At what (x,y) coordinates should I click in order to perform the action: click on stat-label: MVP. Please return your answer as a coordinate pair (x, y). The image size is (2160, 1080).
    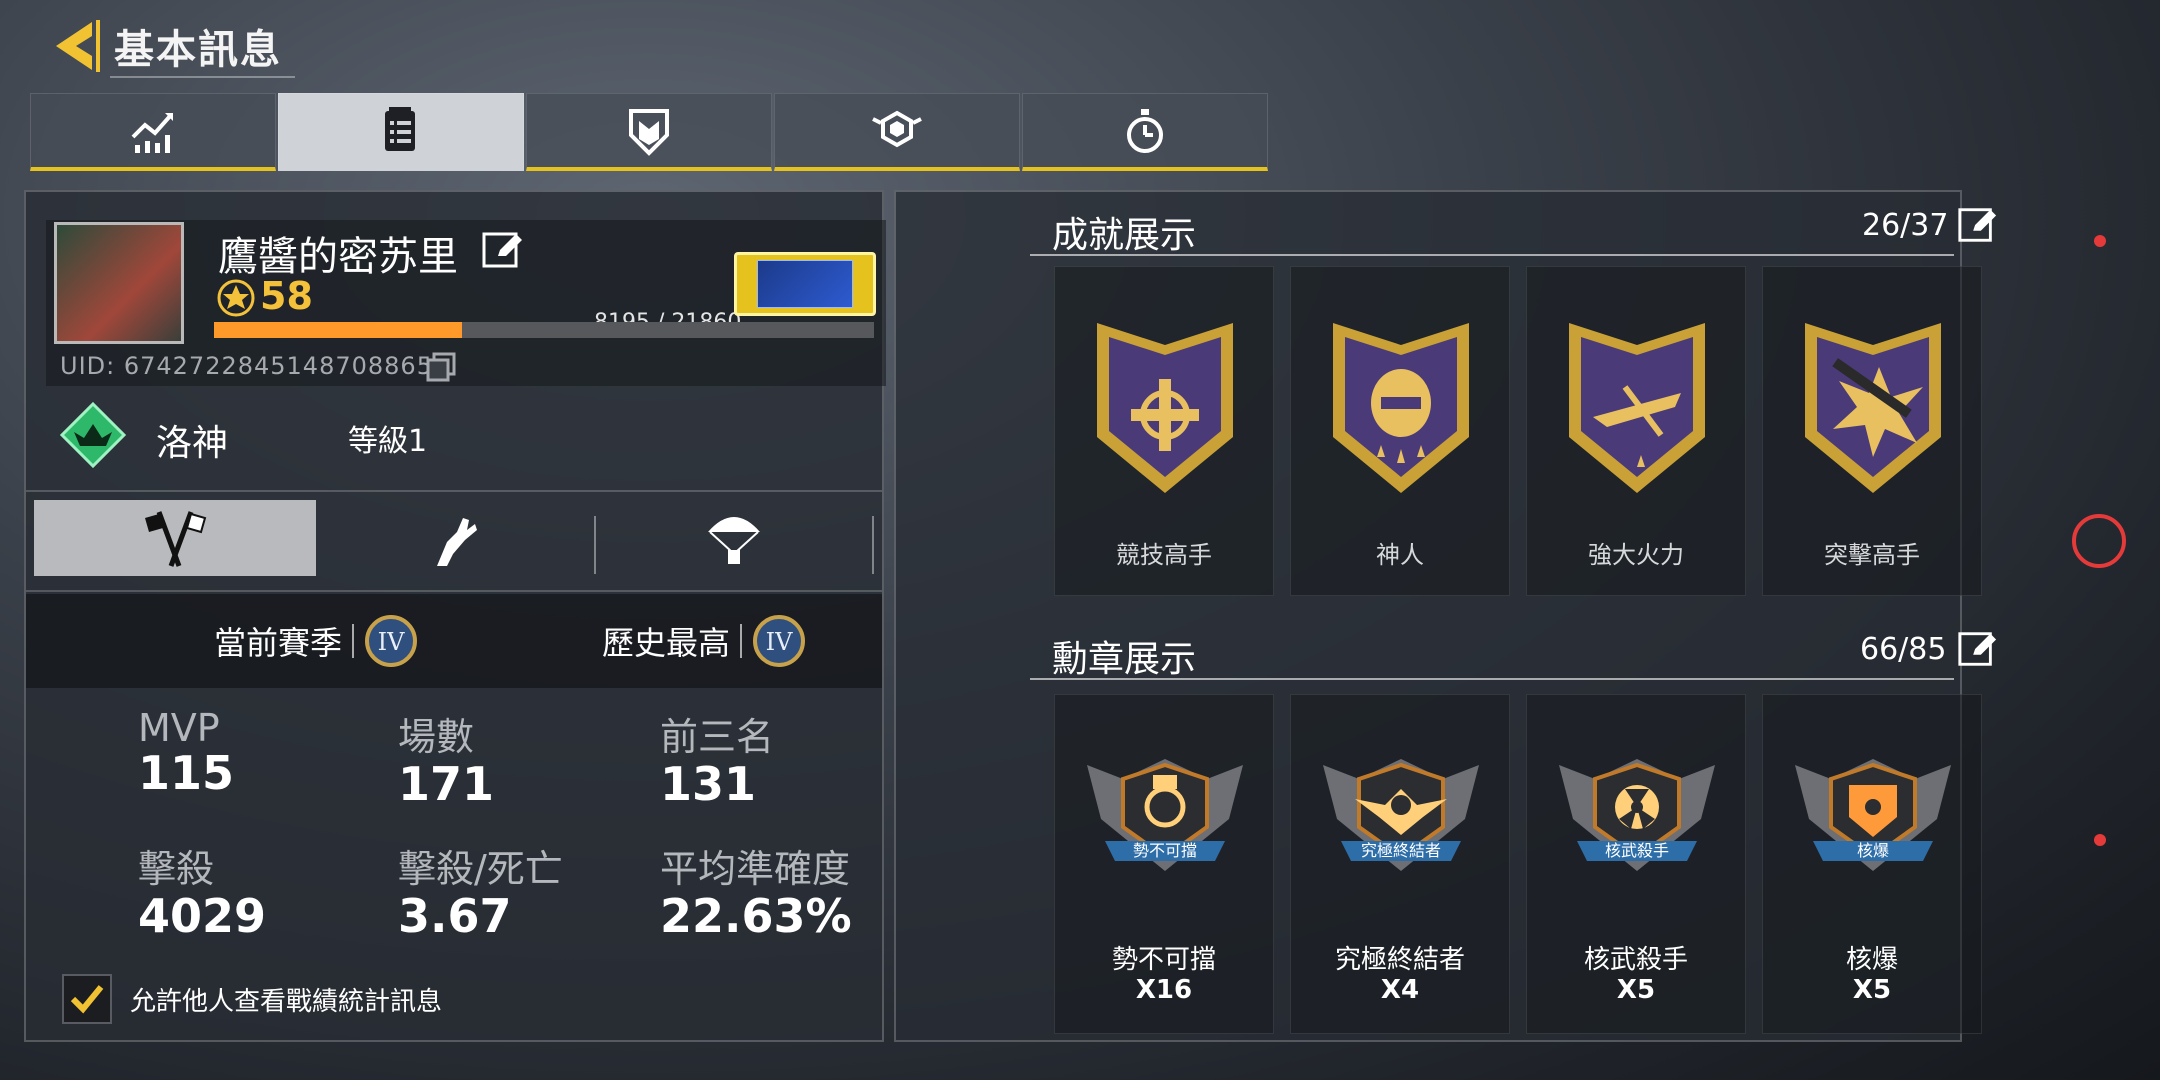
    Looking at the image, I should click on (179, 728).